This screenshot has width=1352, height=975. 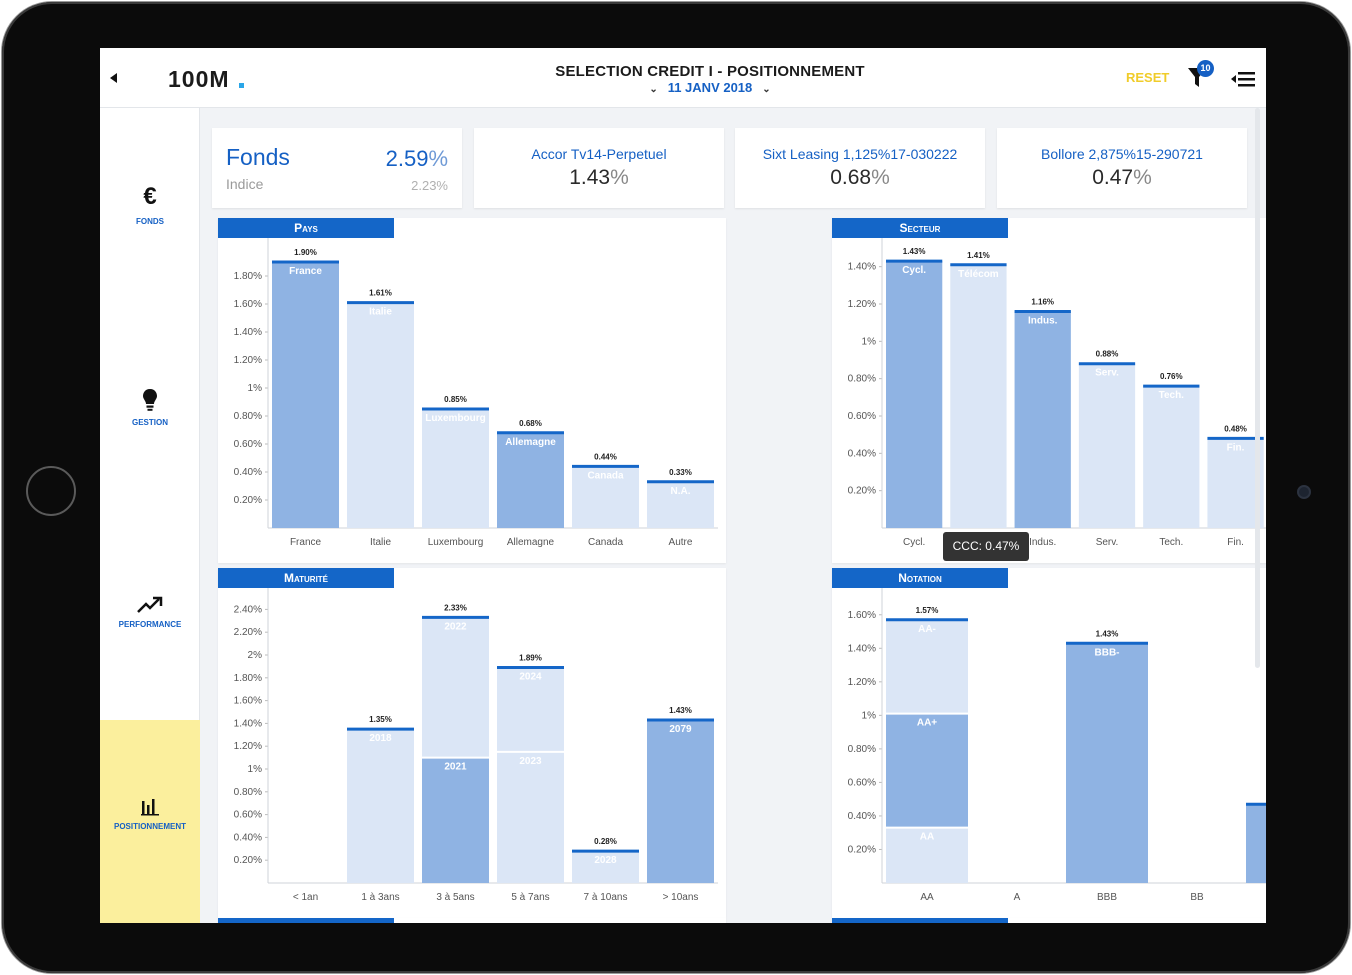 I want to click on date-selector: ⌄ 11 JANV 2018 ⌄, so click(x=710, y=87).